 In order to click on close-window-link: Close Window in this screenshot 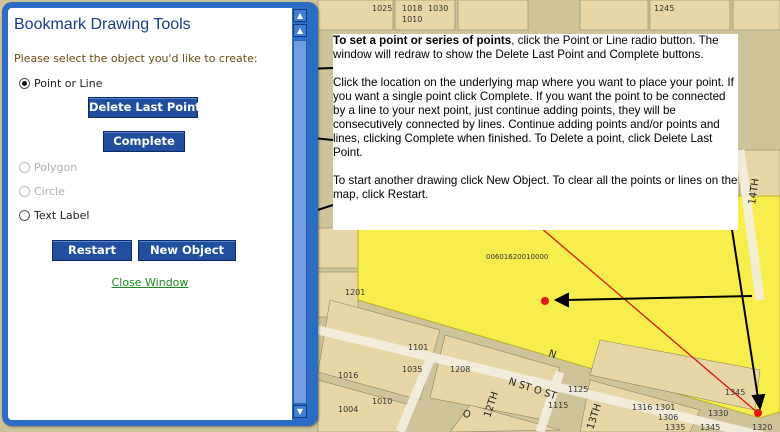, I will do `click(150, 282)`.